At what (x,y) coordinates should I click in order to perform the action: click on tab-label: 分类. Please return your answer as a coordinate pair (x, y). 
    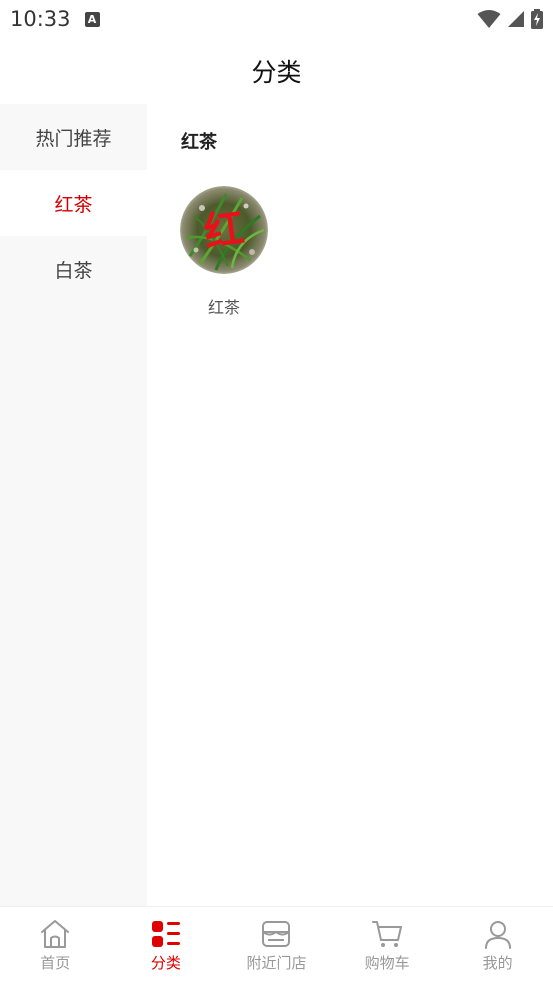
    Looking at the image, I should click on (165, 963).